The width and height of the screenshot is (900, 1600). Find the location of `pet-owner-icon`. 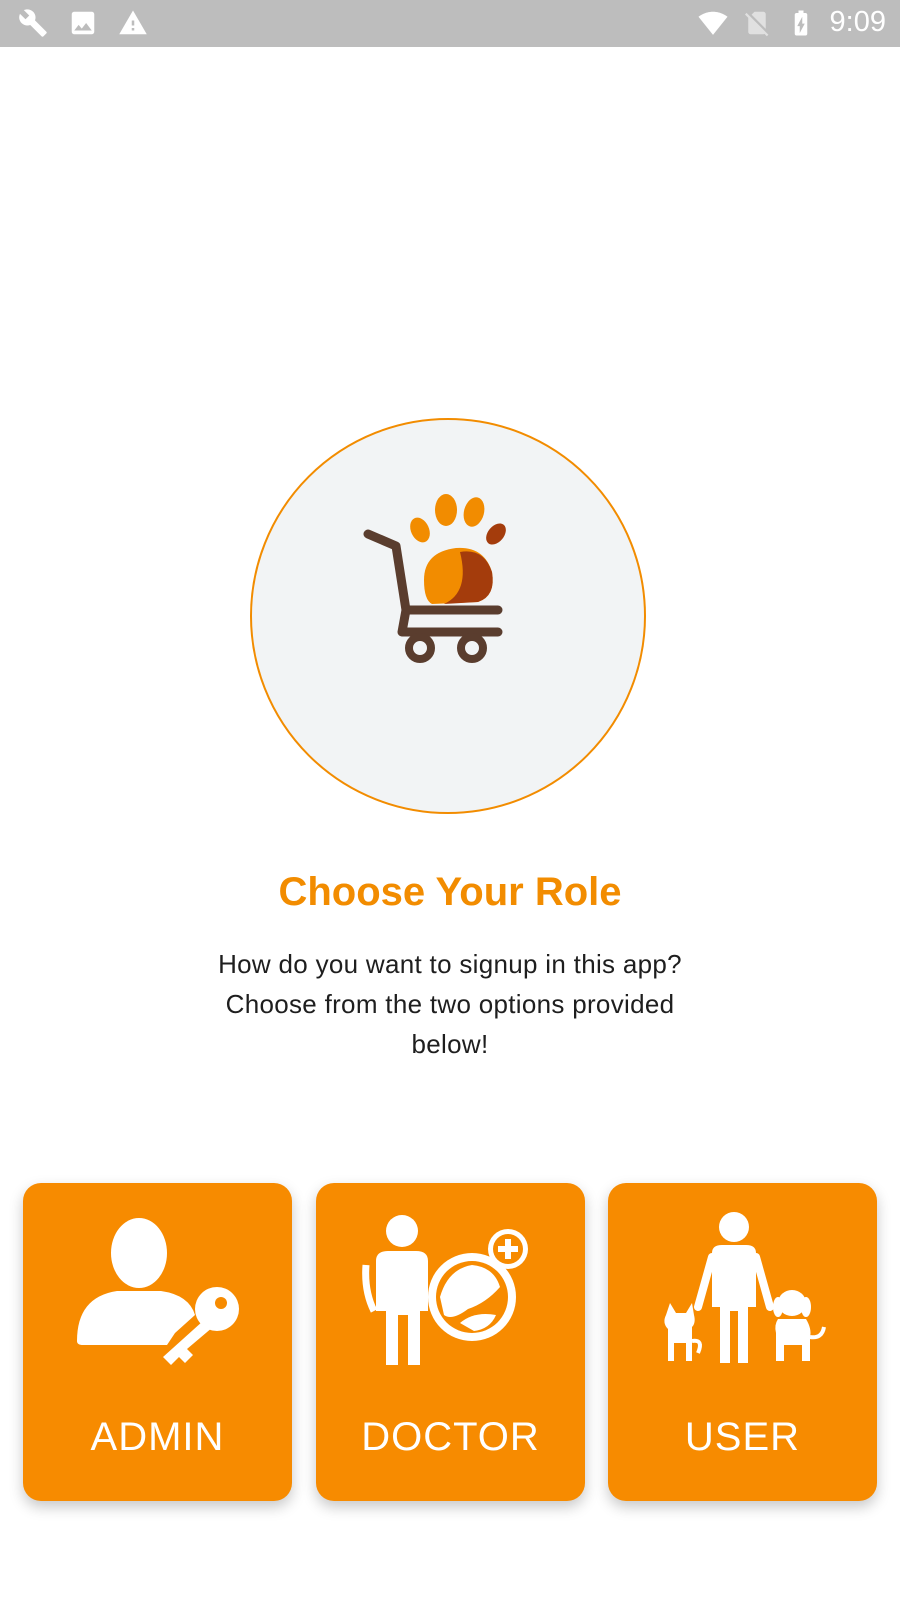

pet-owner-icon is located at coordinates (745, 1287).